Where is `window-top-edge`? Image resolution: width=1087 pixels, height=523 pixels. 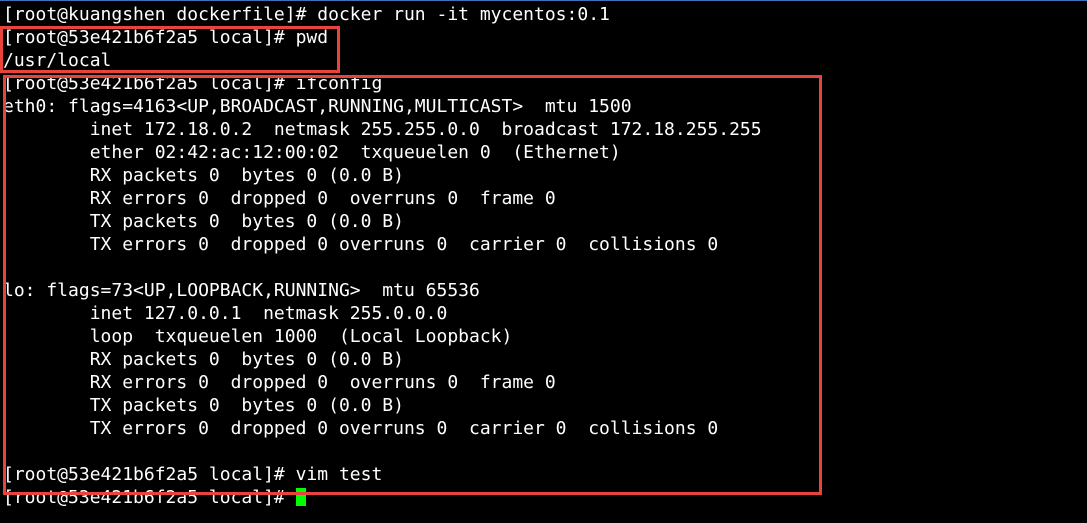
window-top-edge is located at coordinates (543, 0).